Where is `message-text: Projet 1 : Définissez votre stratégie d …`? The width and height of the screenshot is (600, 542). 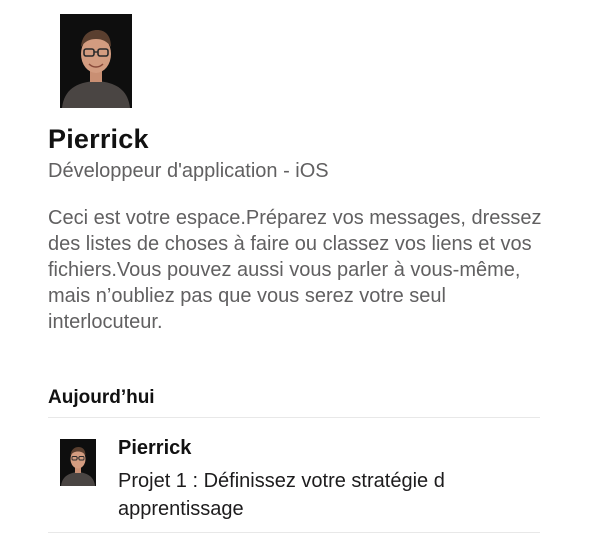 message-text: Projet 1 : Définissez votre stratégie d … is located at coordinates (281, 495).